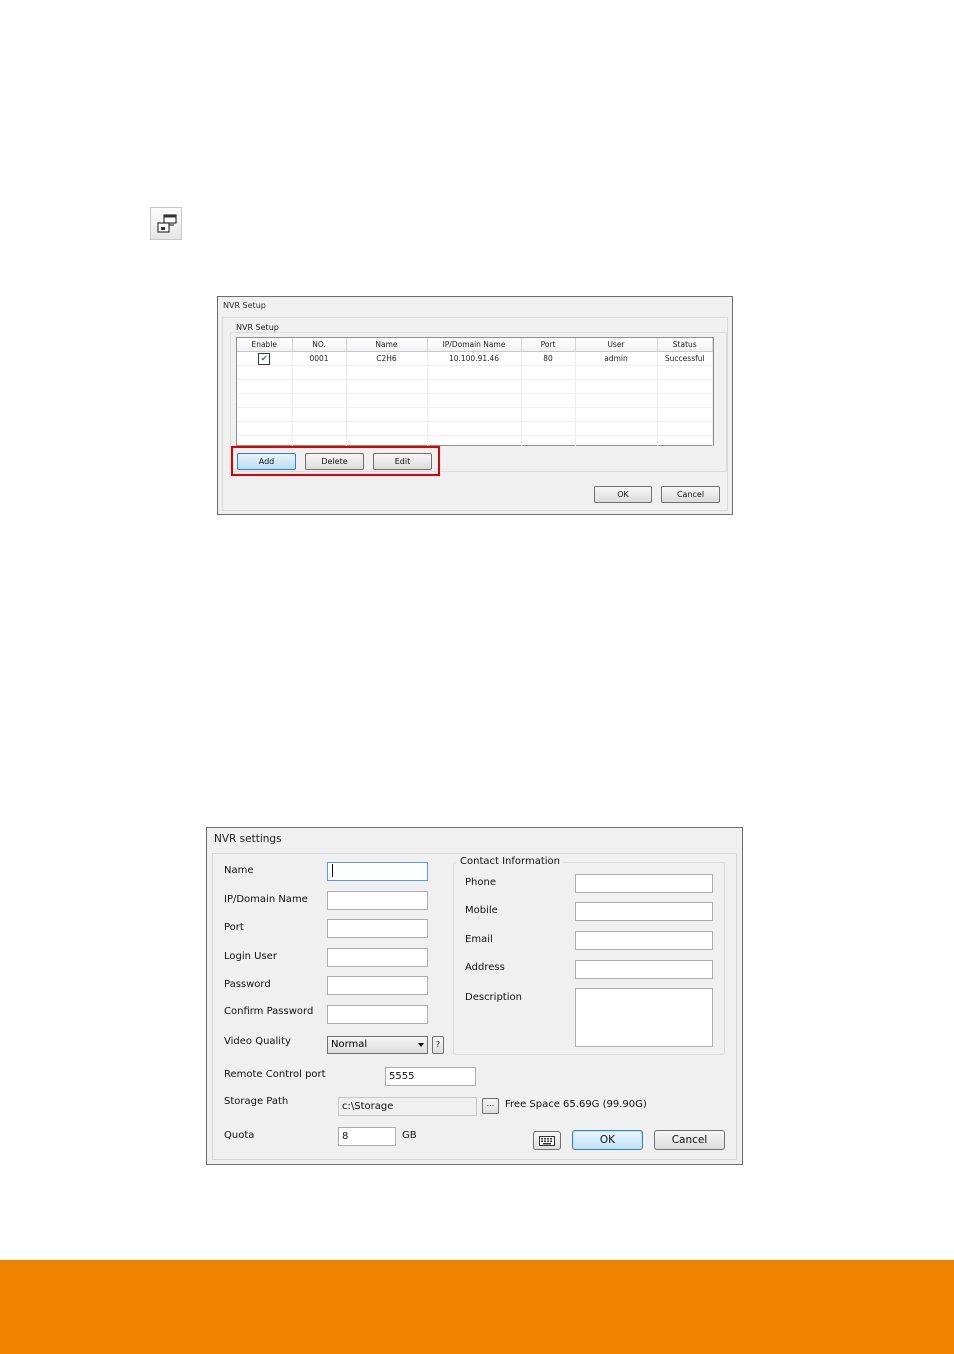 Image resolution: width=954 pixels, height=1354 pixels. What do you see at coordinates (685, 358) in the screenshot?
I see `table-cell: Successful` at bounding box center [685, 358].